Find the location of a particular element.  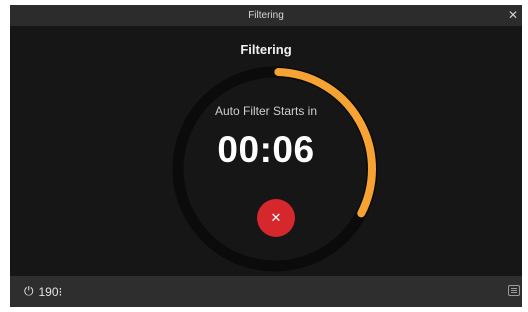

status-bar: ⏻ 190⁝ is located at coordinates (266, 291).